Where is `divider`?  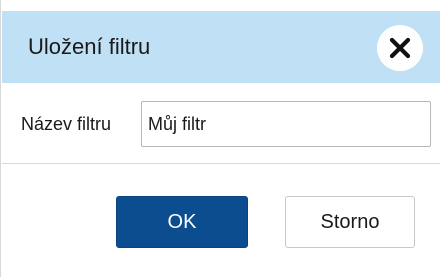
divider is located at coordinates (221, 163).